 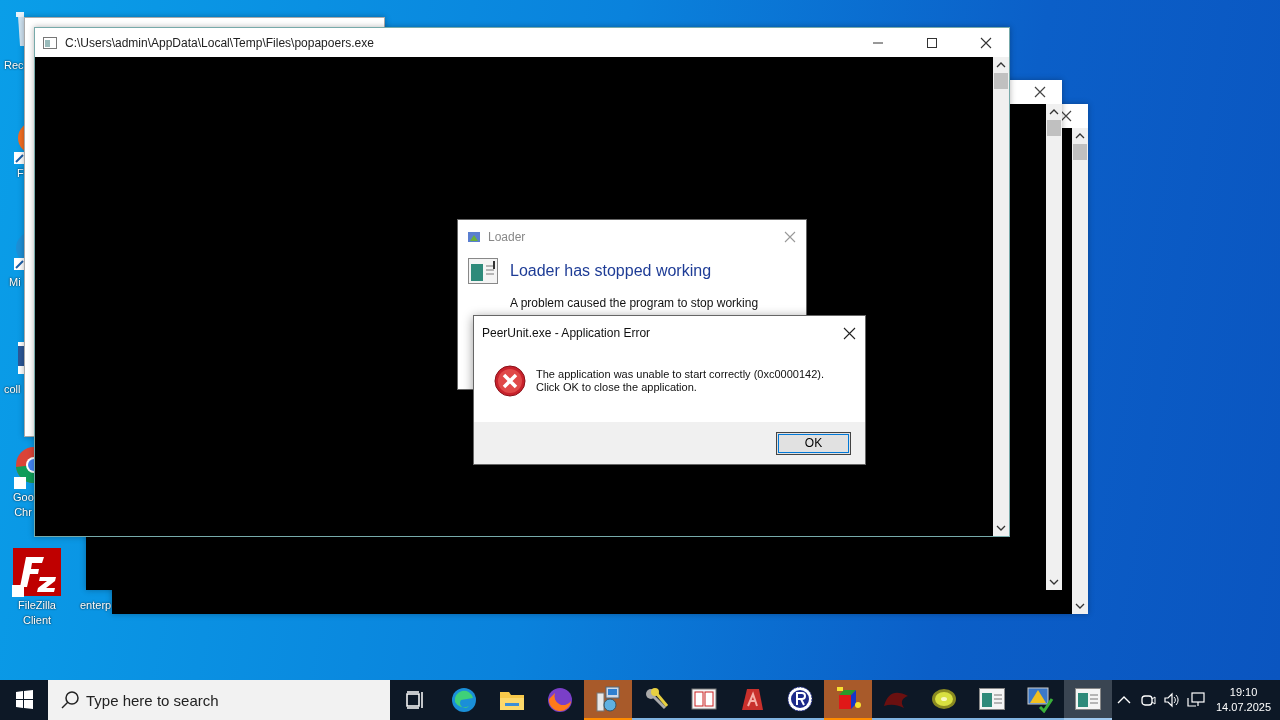 What do you see at coordinates (813, 443) in the screenshot?
I see `ok-button: OK` at bounding box center [813, 443].